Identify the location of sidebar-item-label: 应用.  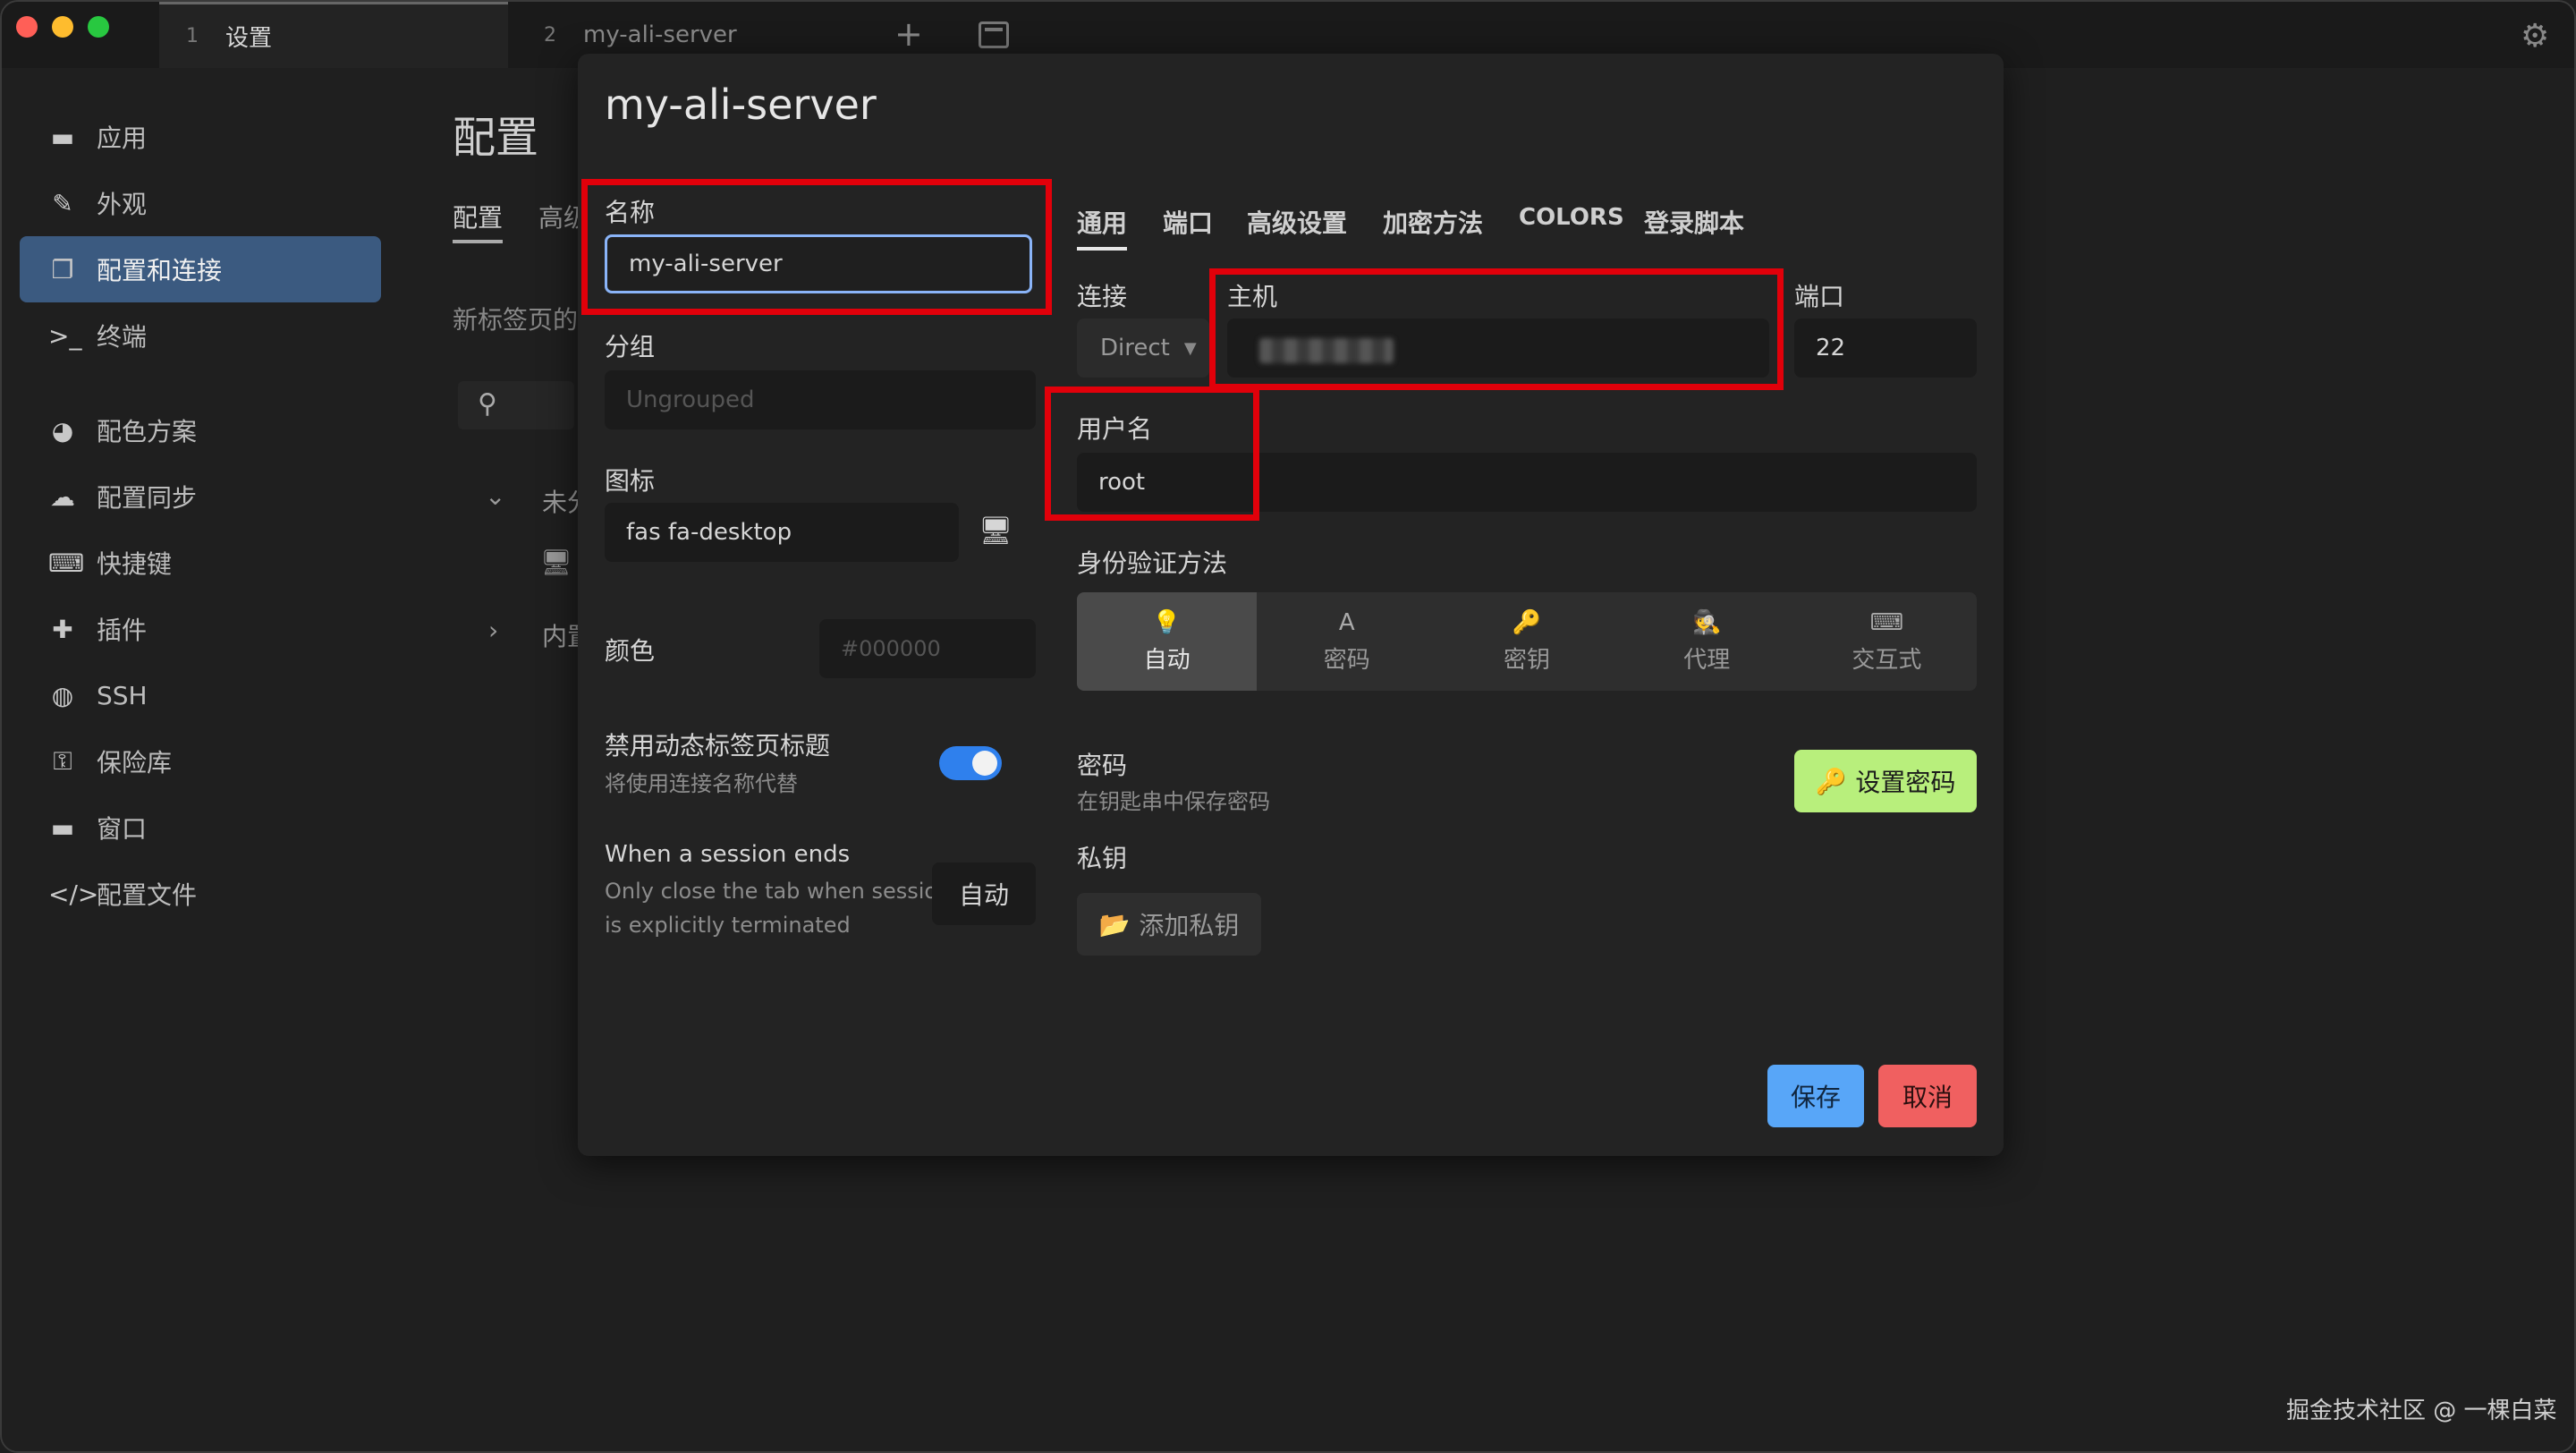
(122, 138).